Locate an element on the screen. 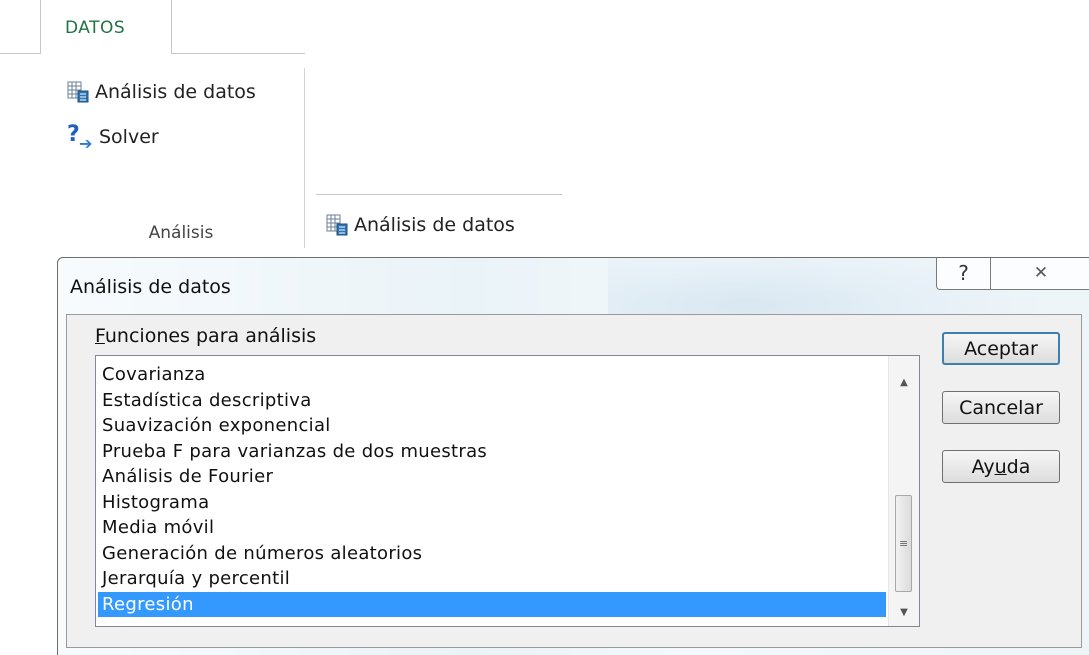  help-icon: ? is located at coordinates (963, 273).